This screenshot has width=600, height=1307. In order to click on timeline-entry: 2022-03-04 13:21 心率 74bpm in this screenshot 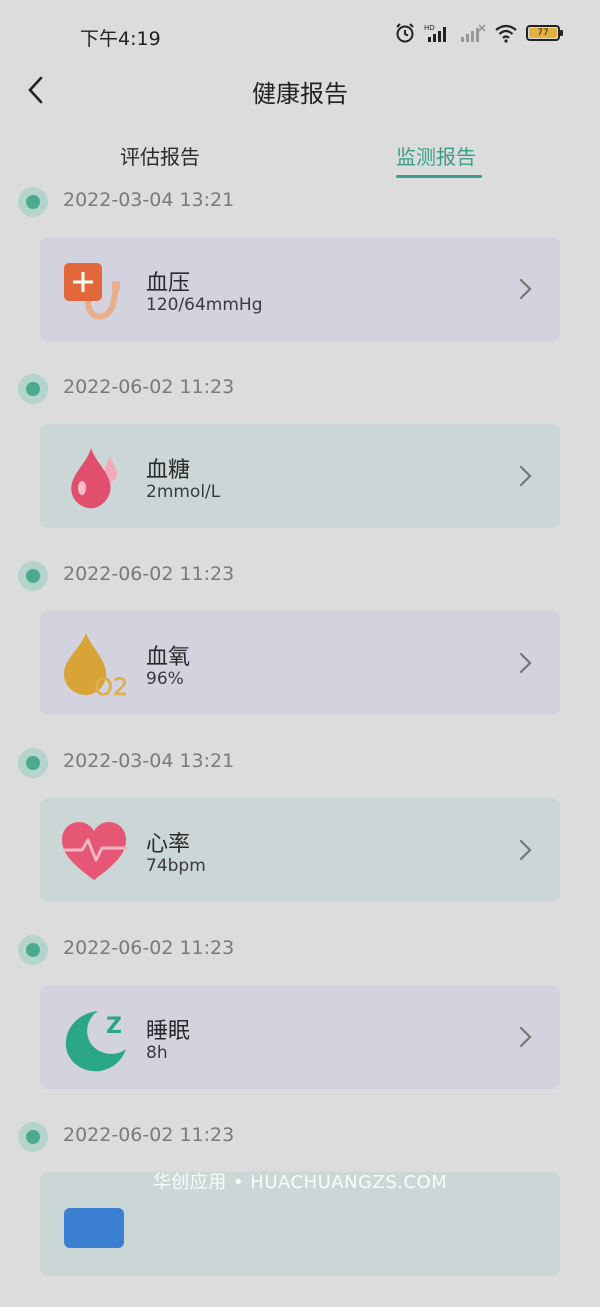, I will do `click(300, 839)`.